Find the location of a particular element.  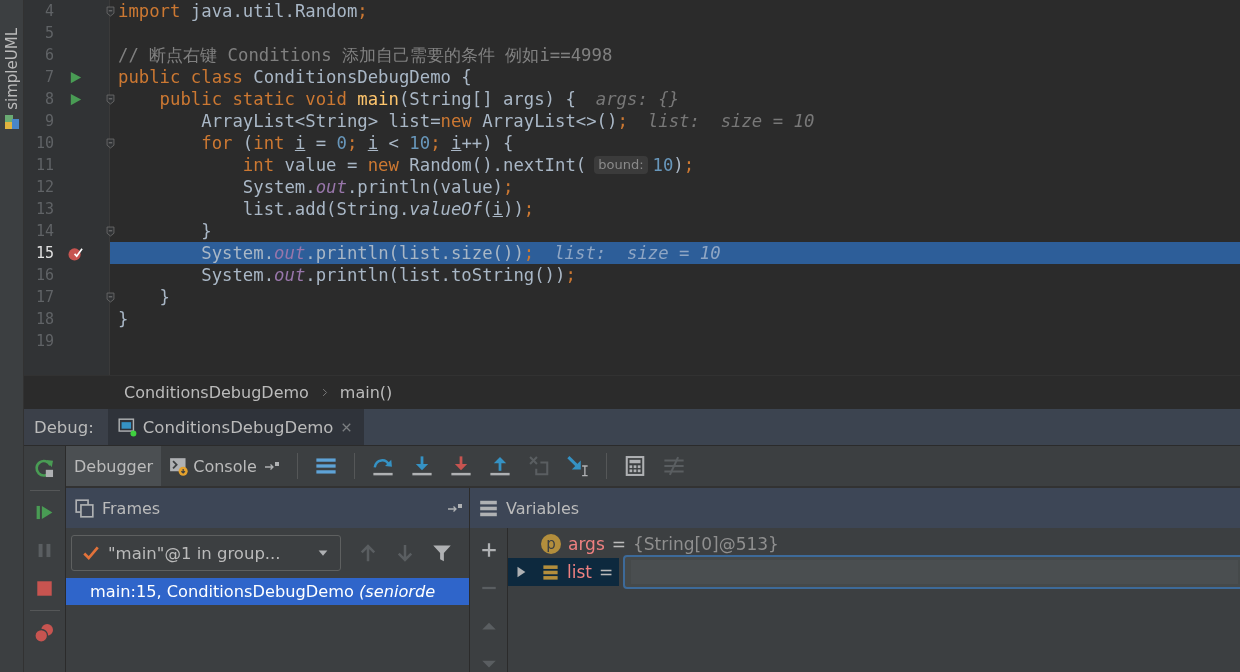

variable-name: args is located at coordinates (586, 544).